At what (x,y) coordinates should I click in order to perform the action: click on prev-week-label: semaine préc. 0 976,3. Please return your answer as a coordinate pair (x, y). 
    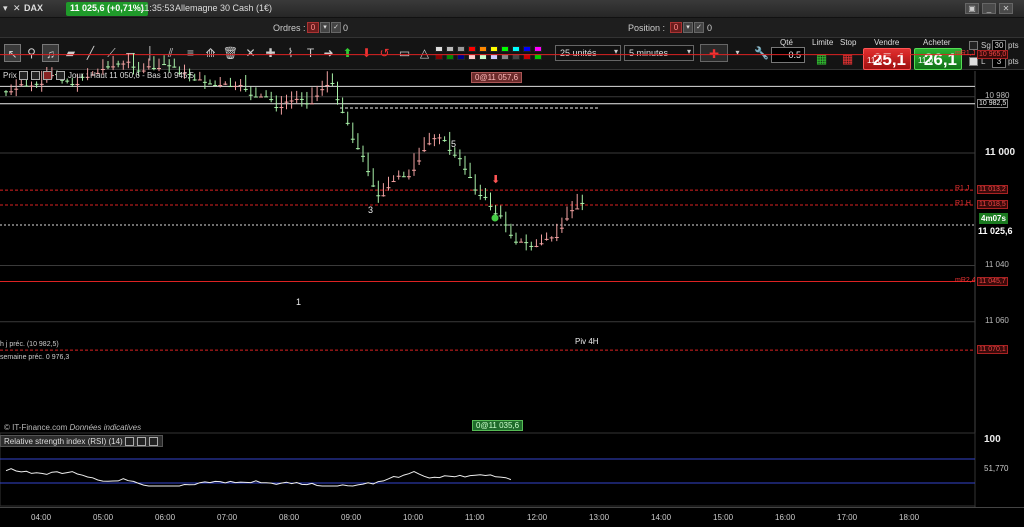
    Looking at the image, I should click on (35, 357).